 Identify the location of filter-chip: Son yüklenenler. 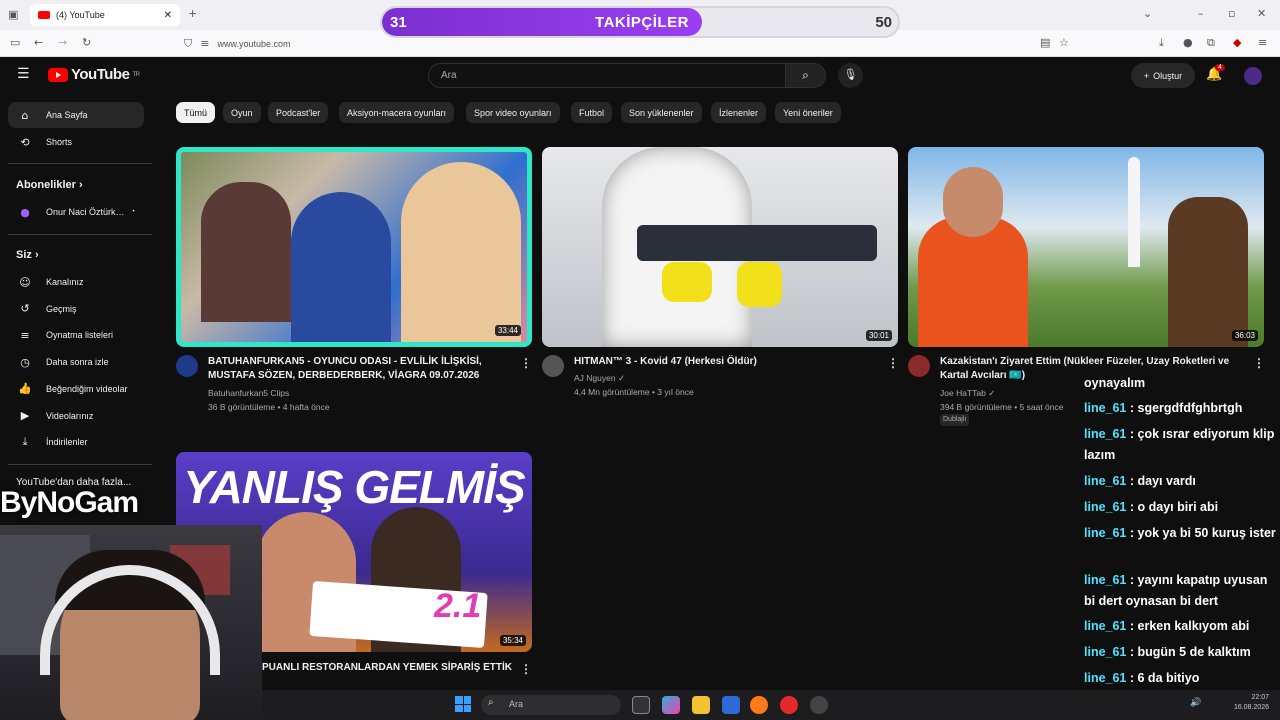
(661, 112).